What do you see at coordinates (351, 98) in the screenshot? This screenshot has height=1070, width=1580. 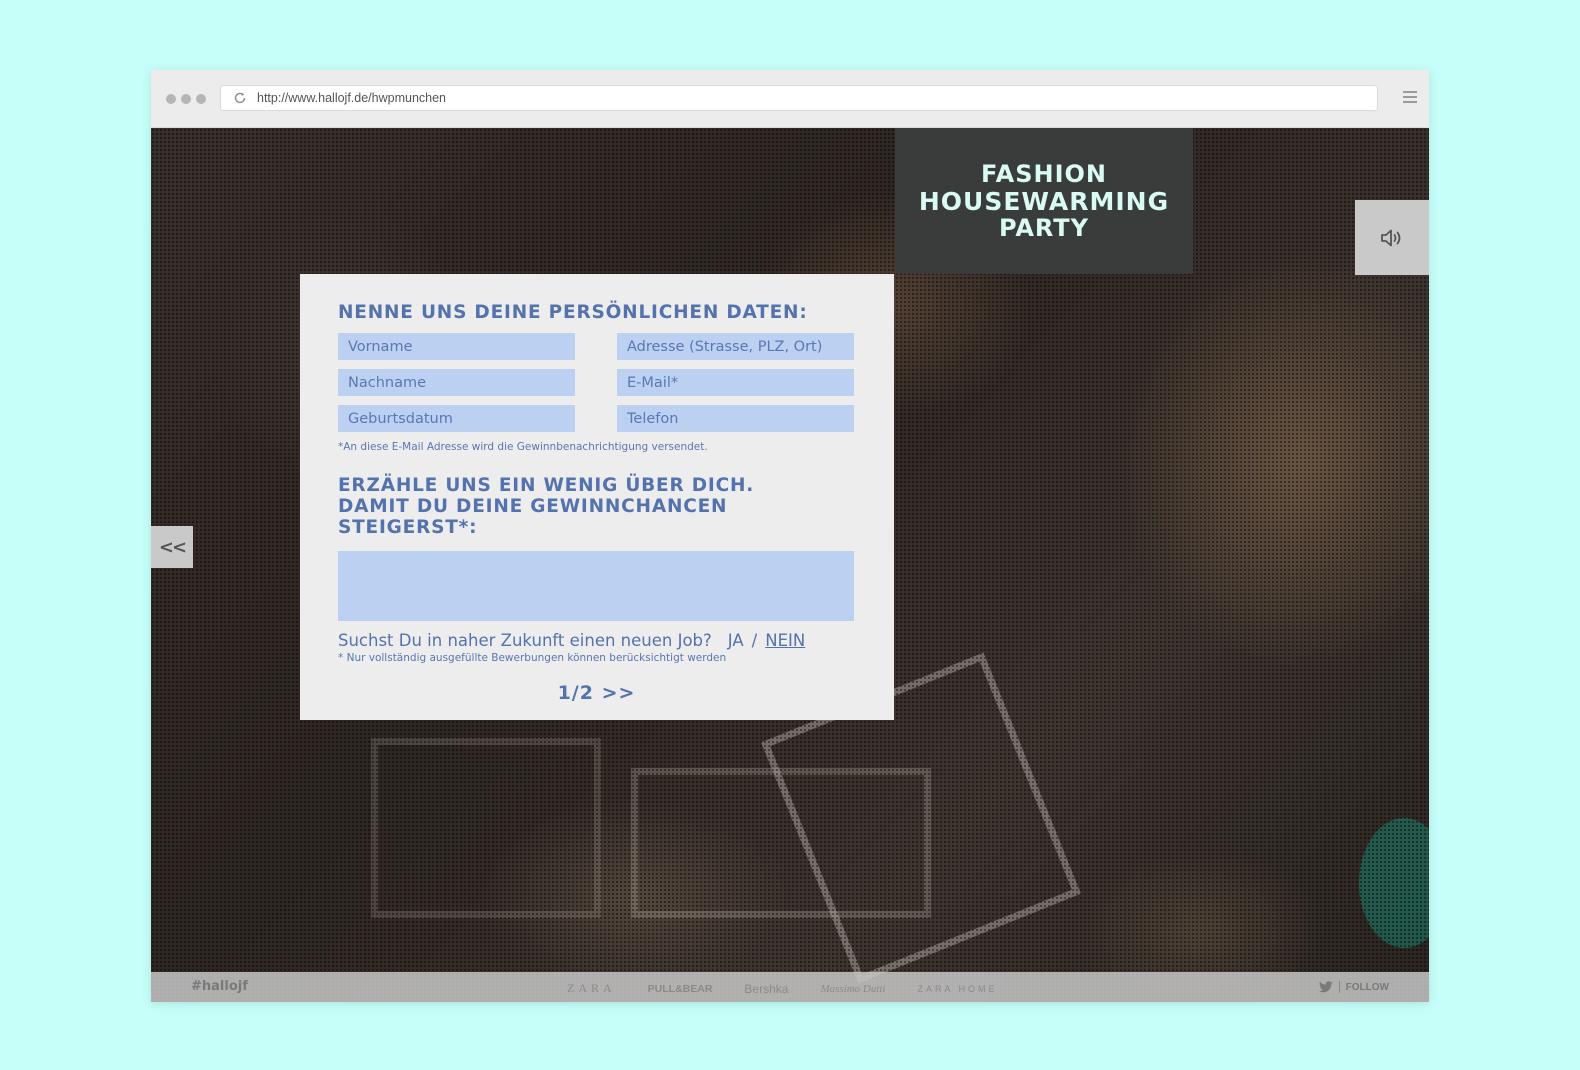 I see `url-text: http://www.hallojf.de/hwpmunchen` at bounding box center [351, 98].